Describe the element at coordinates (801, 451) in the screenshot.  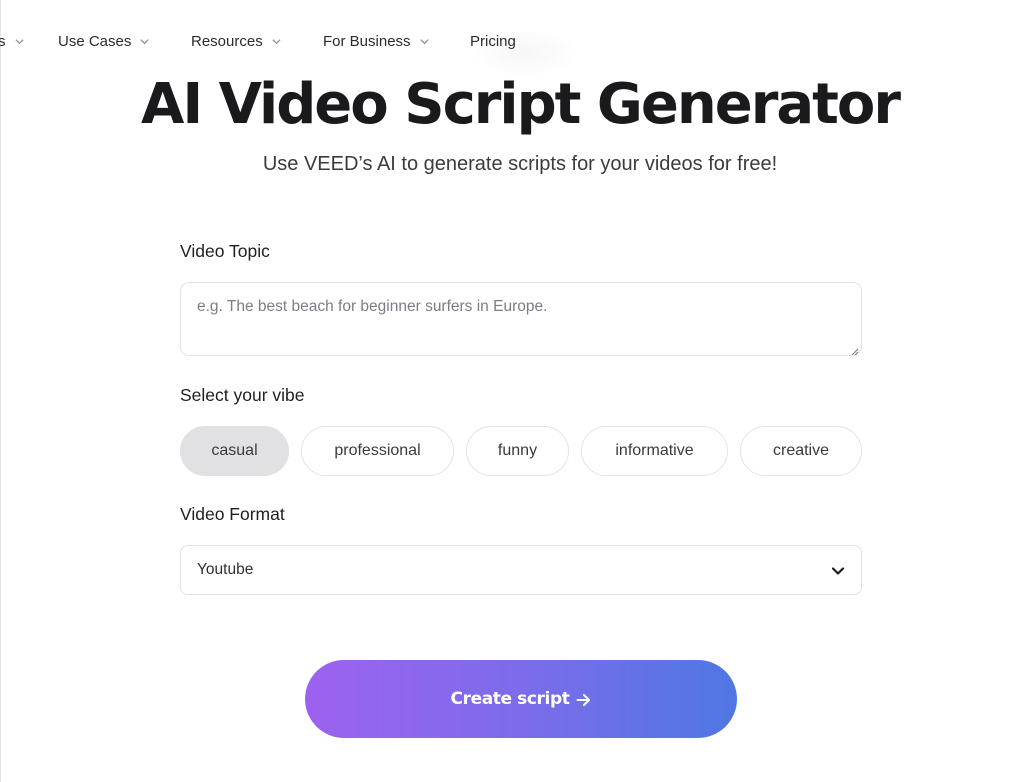
I see `vibe-option-creative: creative` at that location.